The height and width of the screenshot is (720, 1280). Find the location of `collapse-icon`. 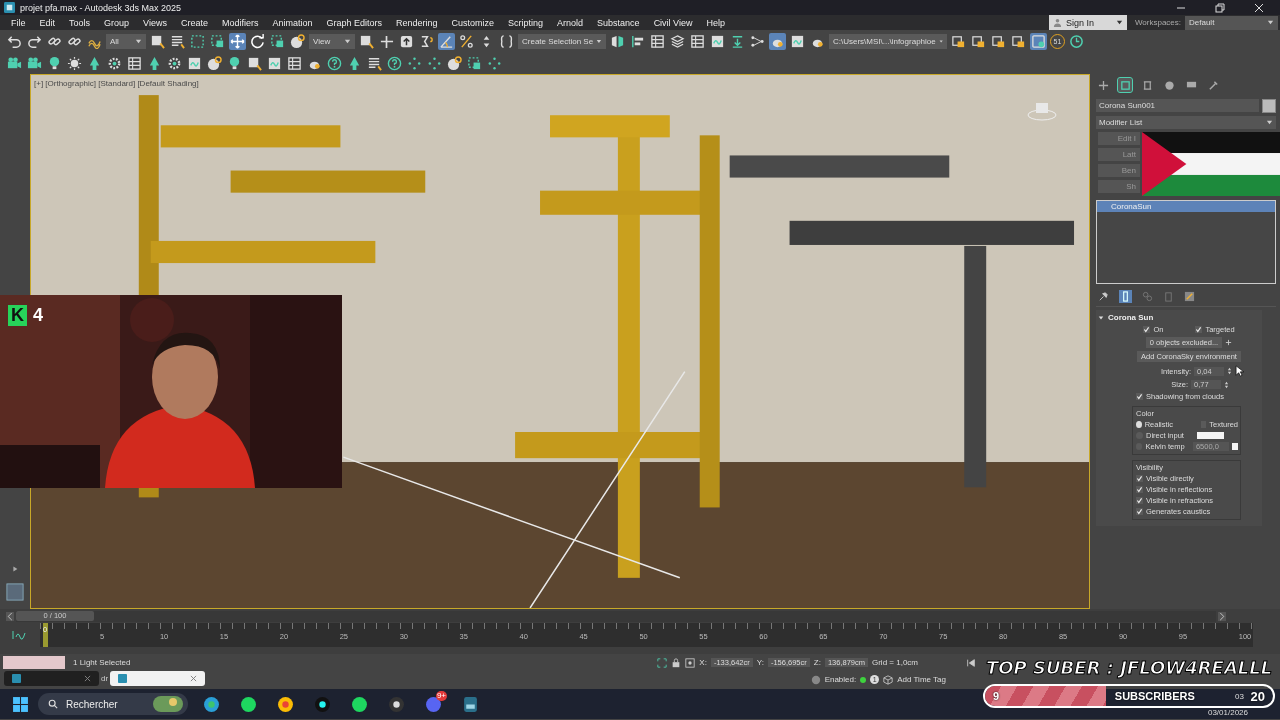

collapse-icon is located at coordinates (1101, 317).